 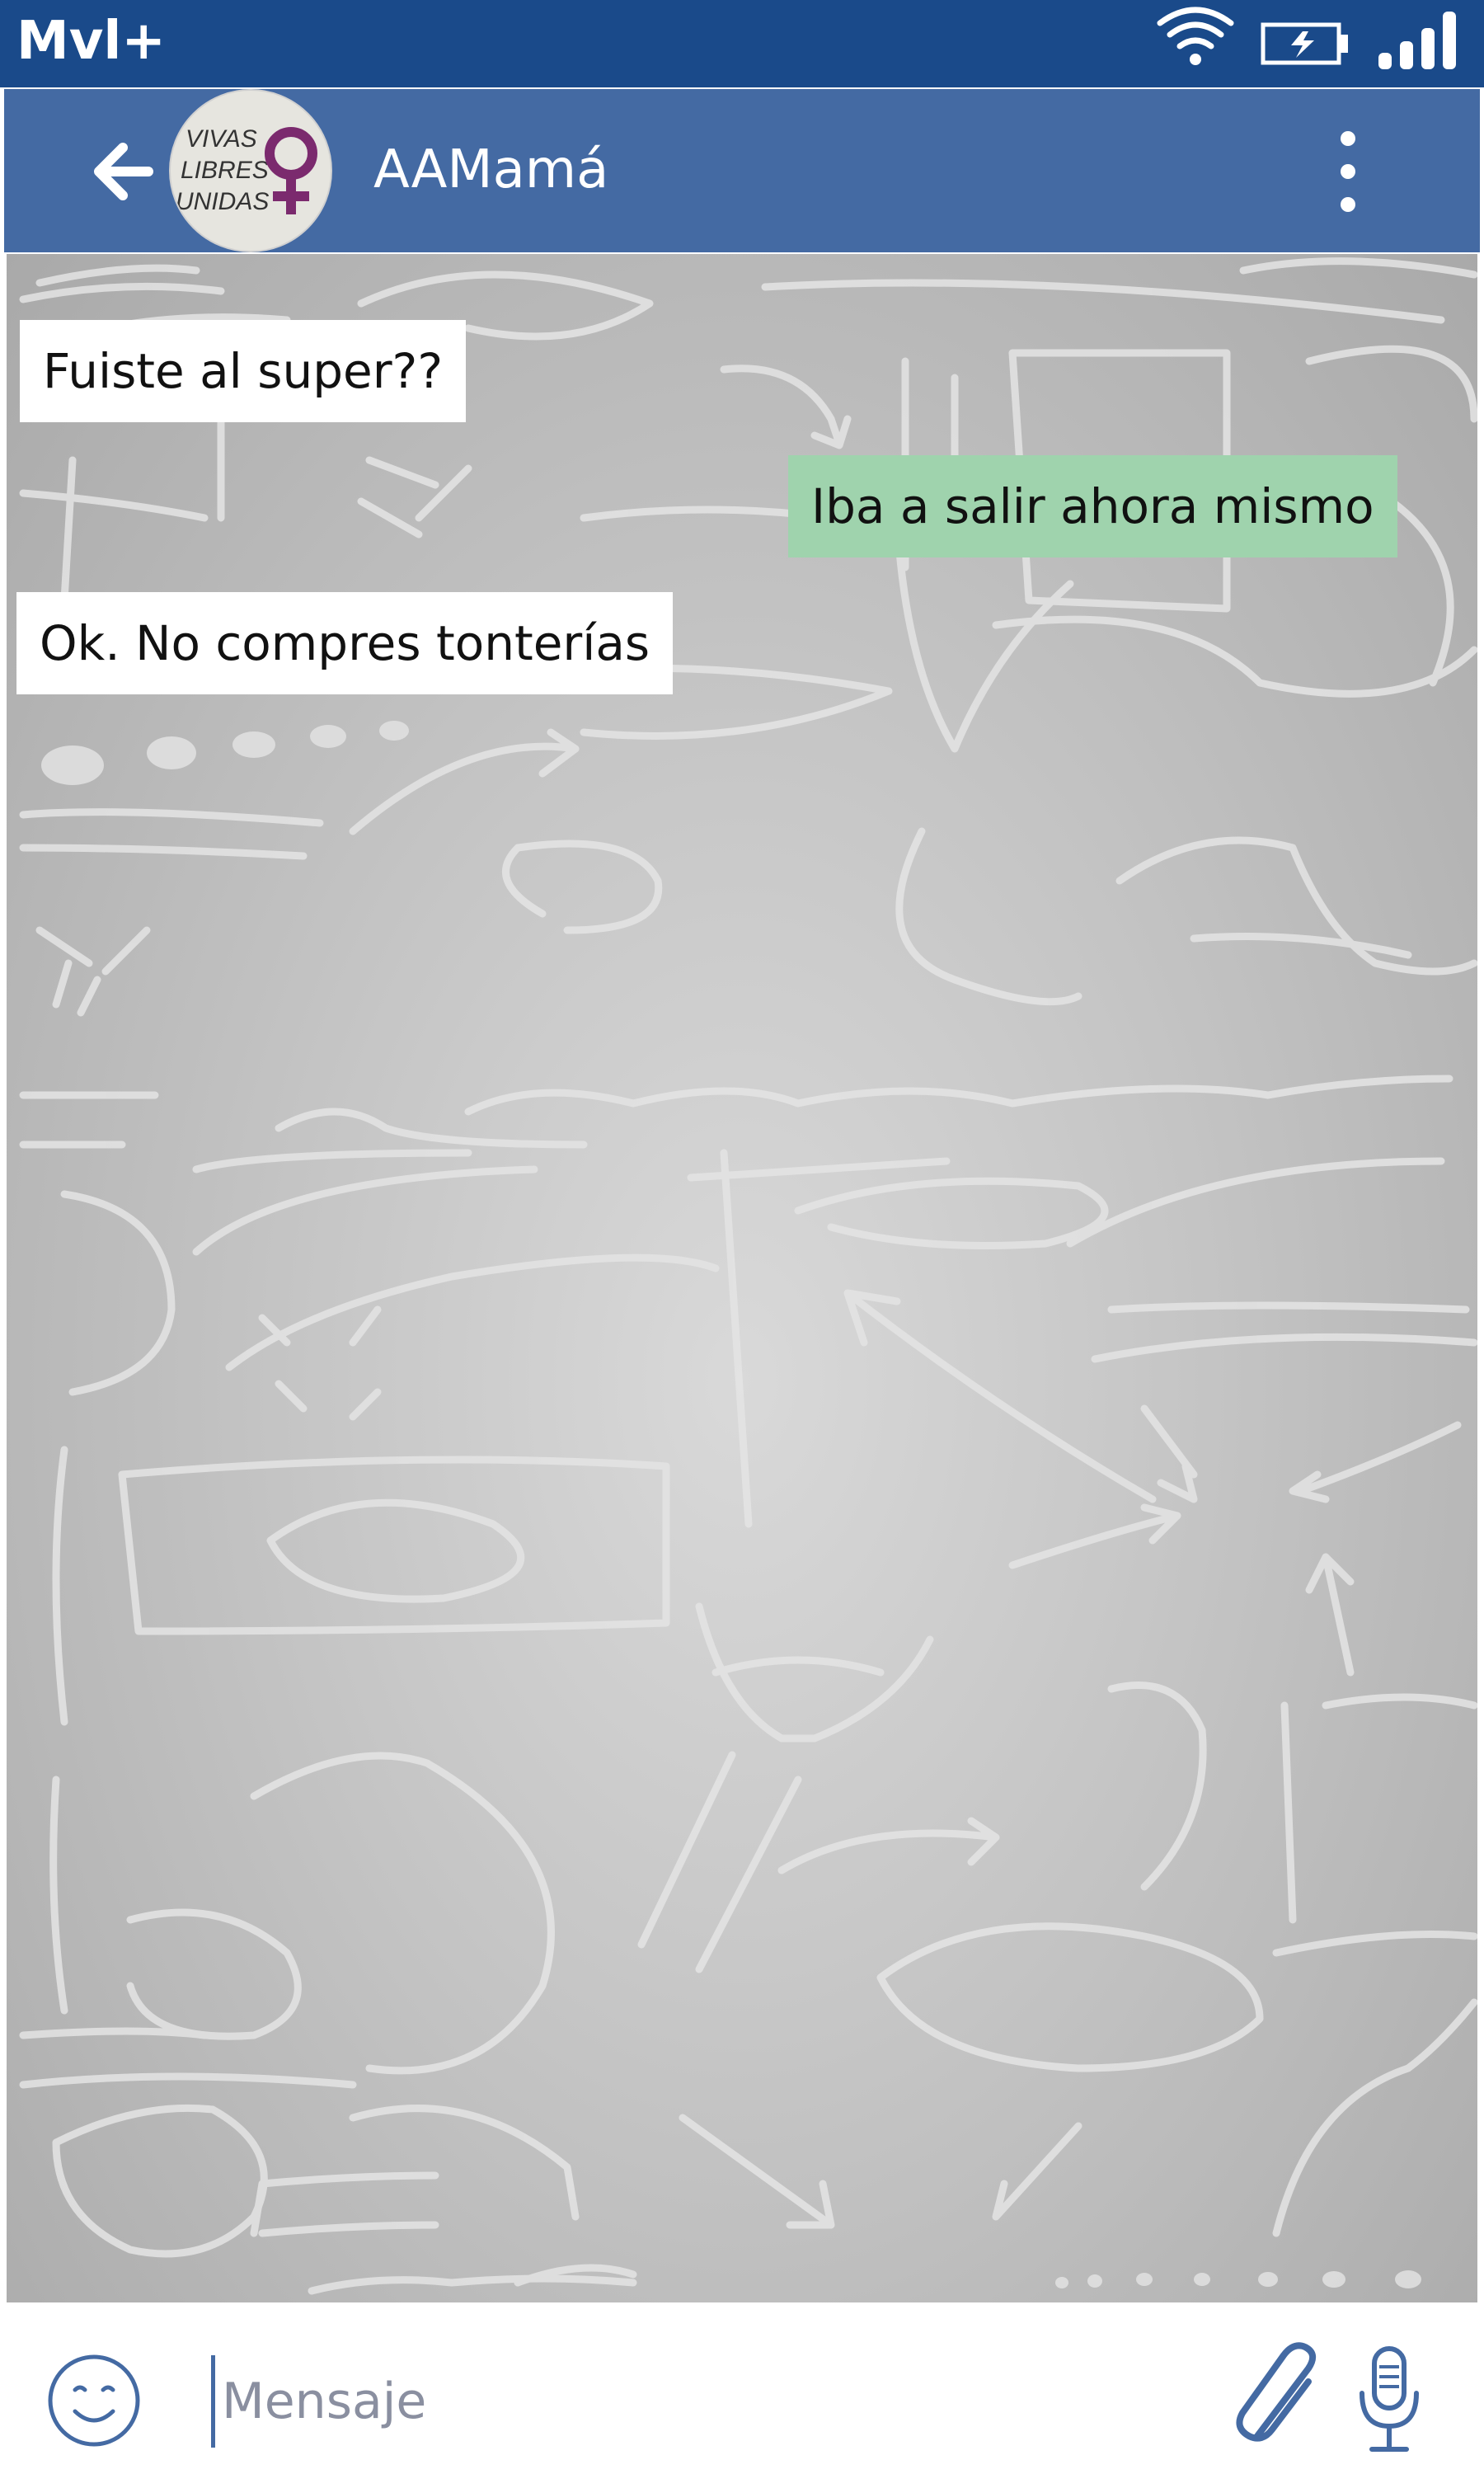 What do you see at coordinates (124, 171) in the screenshot?
I see `arrow-left-icon` at bounding box center [124, 171].